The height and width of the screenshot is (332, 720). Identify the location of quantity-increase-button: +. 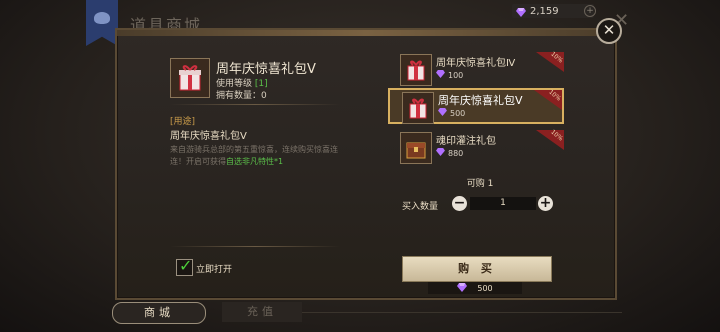
(545, 203).